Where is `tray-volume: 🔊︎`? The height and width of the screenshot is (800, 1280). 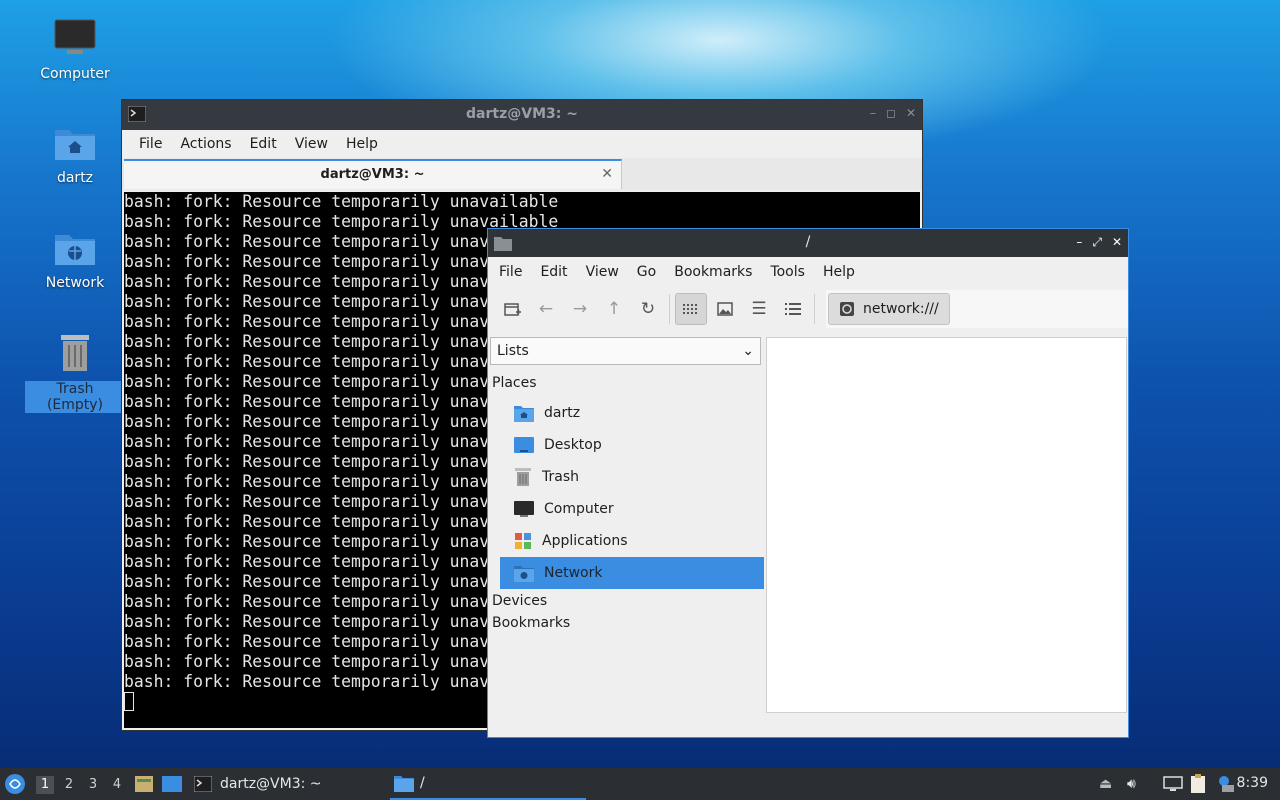 tray-volume: 🔊︎ is located at coordinates (1137, 784).